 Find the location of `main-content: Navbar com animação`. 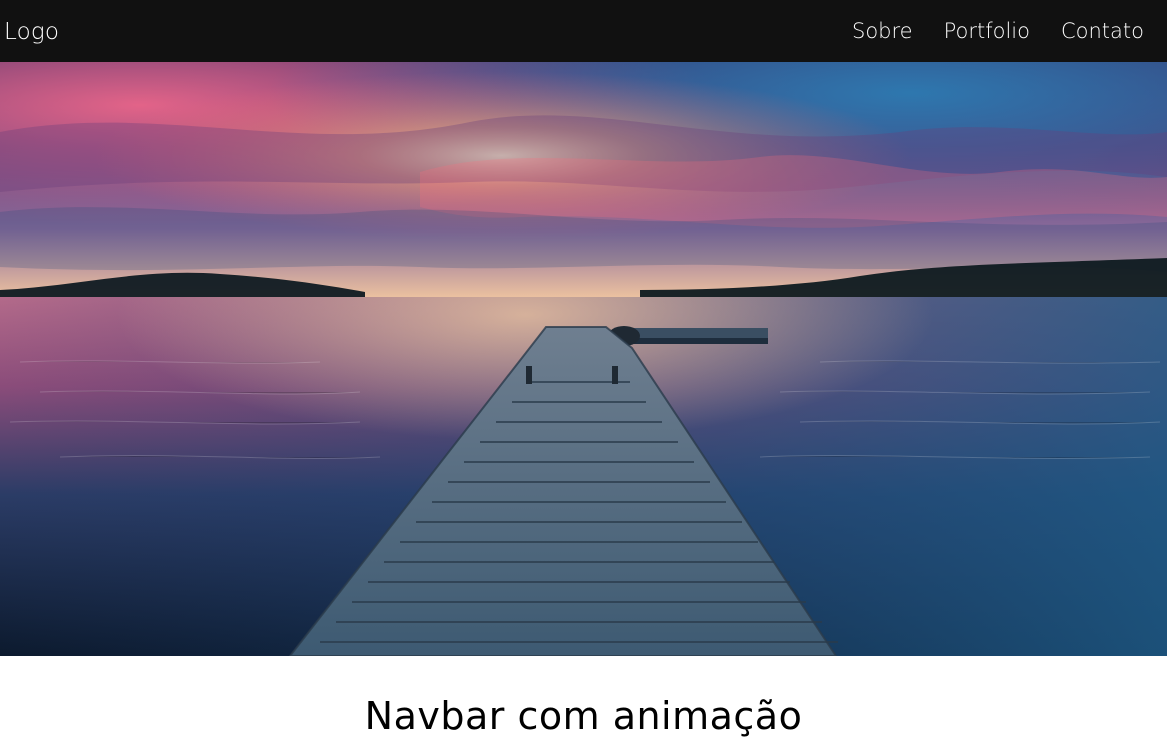

main-content: Navbar com animação is located at coordinates (583, 705).